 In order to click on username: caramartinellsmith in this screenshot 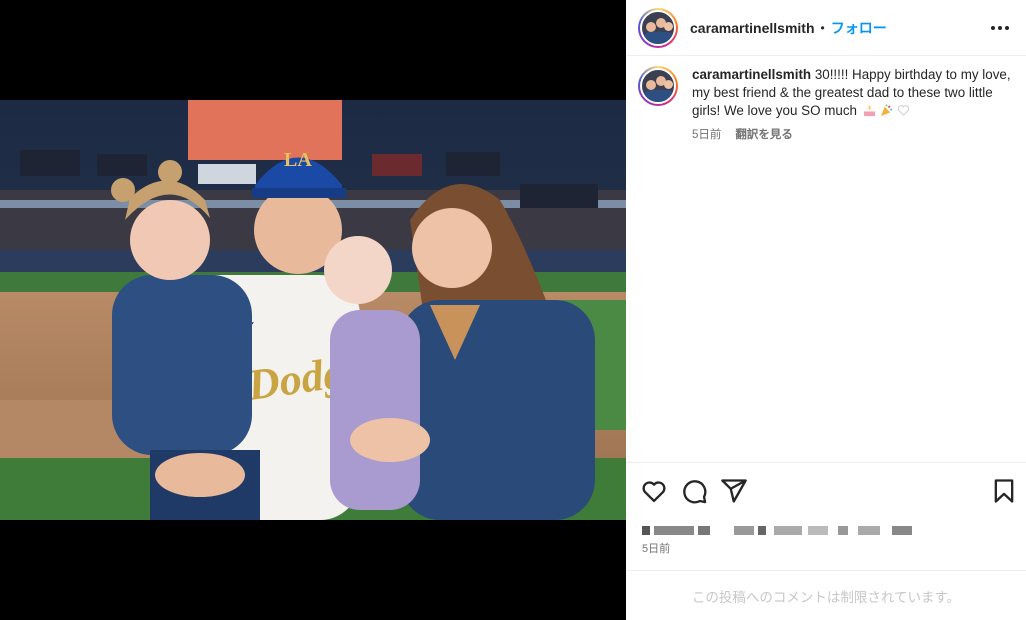, I will do `click(752, 28)`.